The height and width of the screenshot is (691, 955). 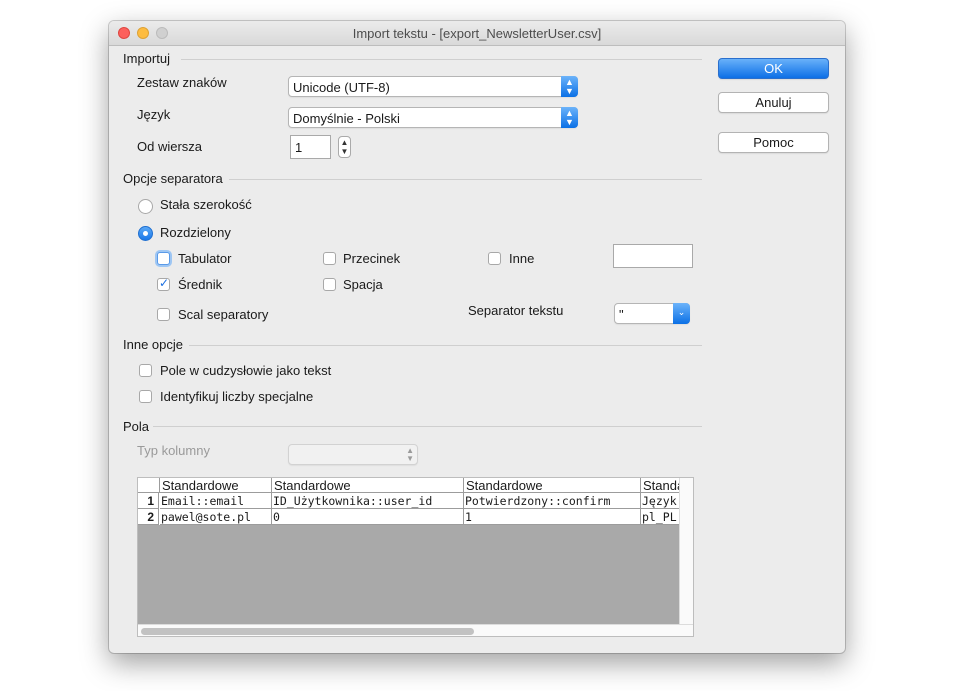 What do you see at coordinates (148, 501) in the screenshot?
I see `row-number: 1` at bounding box center [148, 501].